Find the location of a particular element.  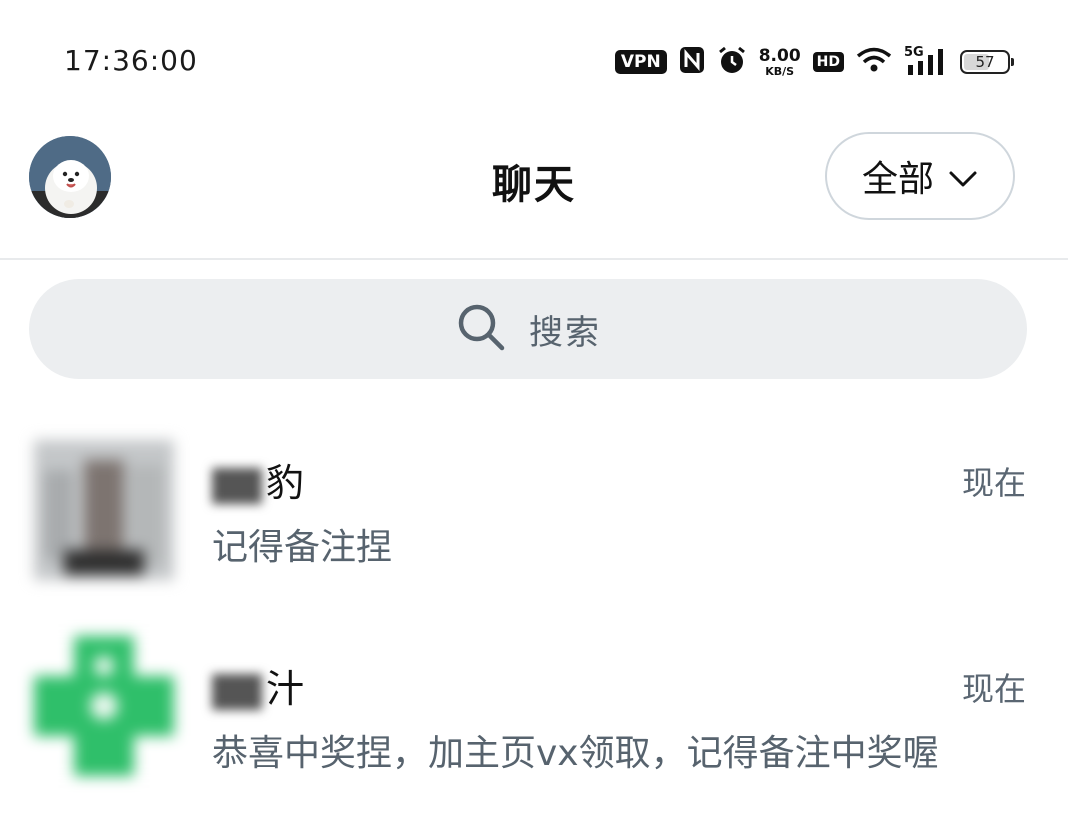

speed-unit: KB/S is located at coordinates (780, 71).